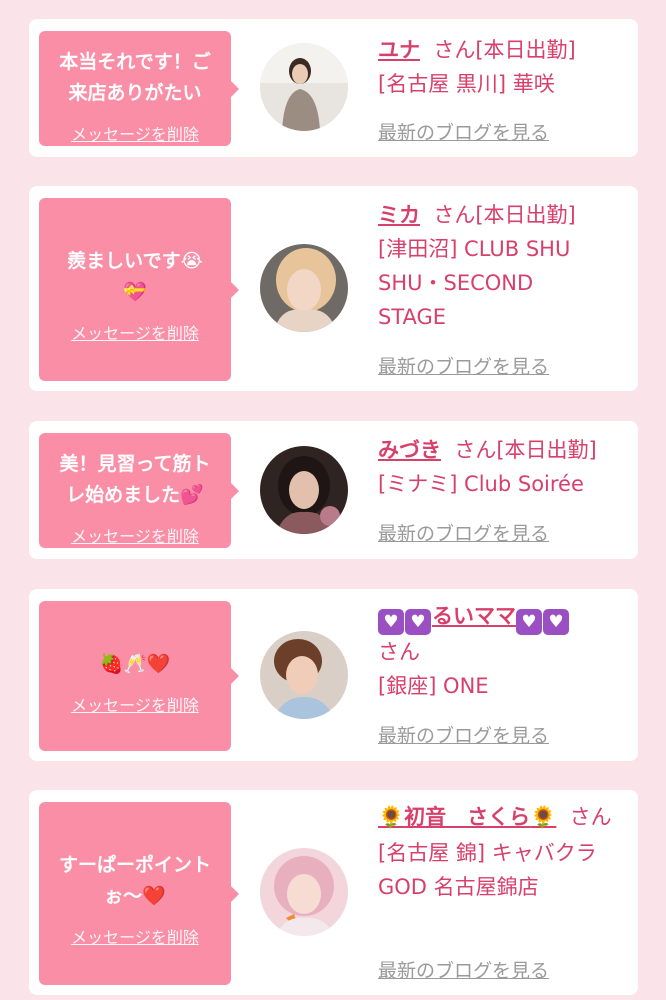 Image resolution: width=666 pixels, height=1000 pixels. I want to click on message-bubble: すーぱーポイント ぉ〜❤️ メッセージを削除, so click(139, 893).